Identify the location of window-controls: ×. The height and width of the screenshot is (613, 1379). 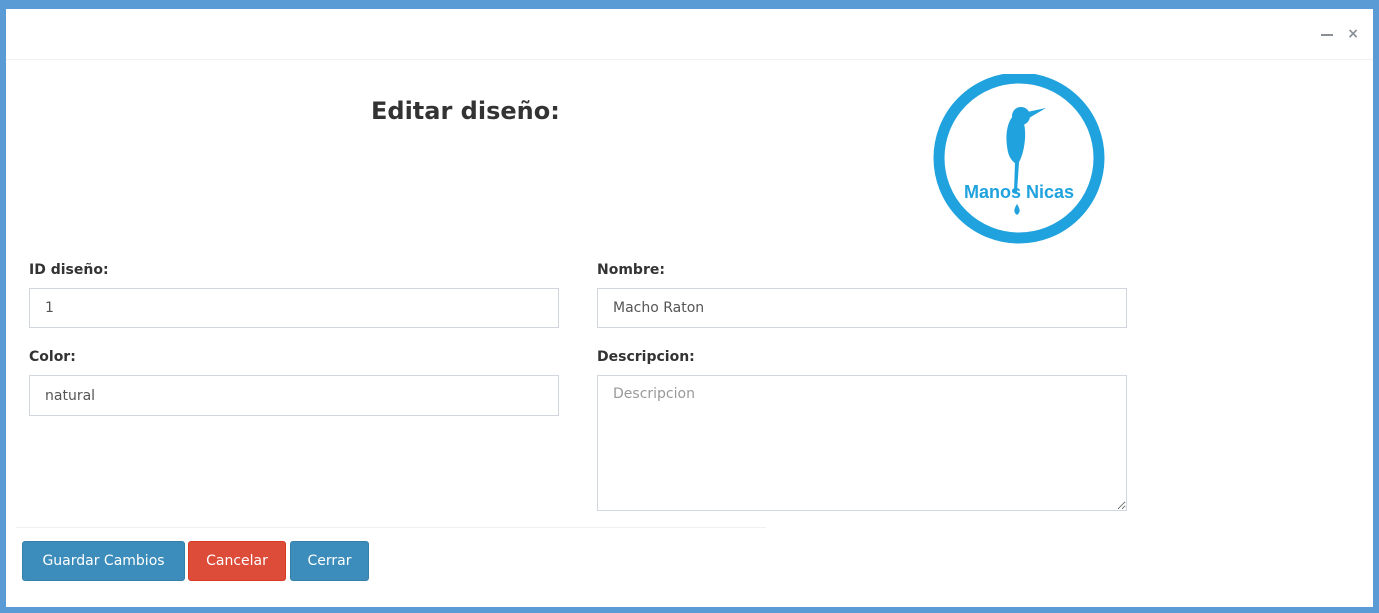
(1340, 34).